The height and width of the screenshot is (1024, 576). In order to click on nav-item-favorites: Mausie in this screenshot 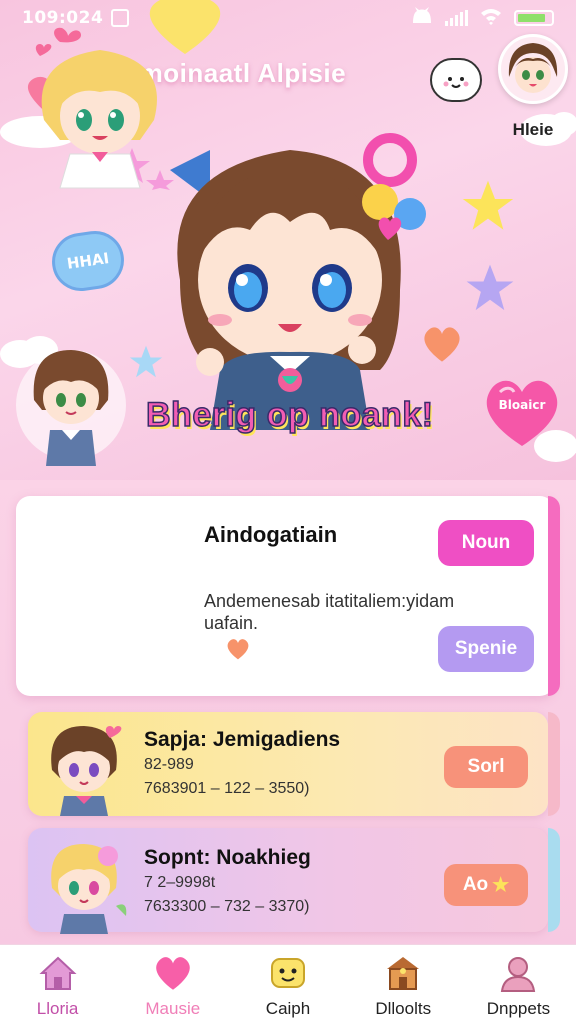, I will do `click(172, 984)`.